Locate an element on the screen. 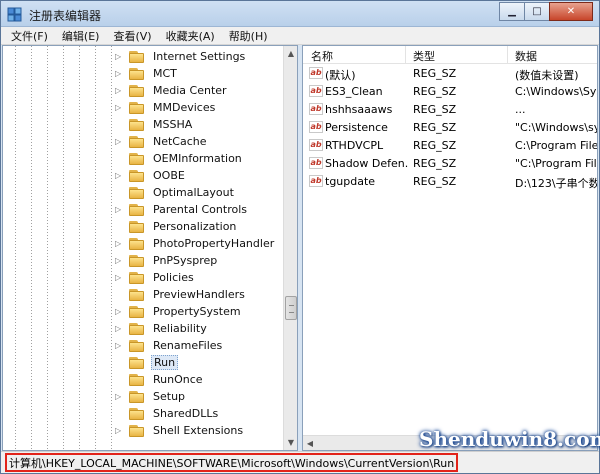 The width and height of the screenshot is (600, 474). menu-bar: 文件(F) 编辑(E) 查看(V) 收藏夹(A) 帮助(H) is located at coordinates (300, 36).